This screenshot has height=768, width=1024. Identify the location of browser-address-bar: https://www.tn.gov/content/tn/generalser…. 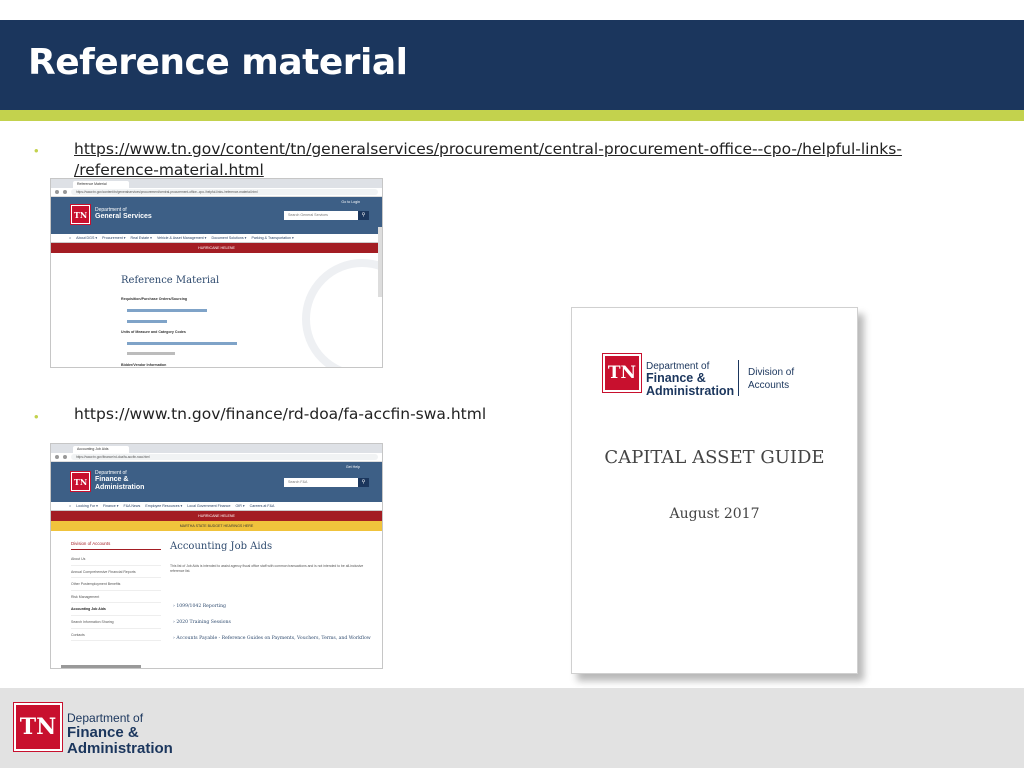
(216, 192).